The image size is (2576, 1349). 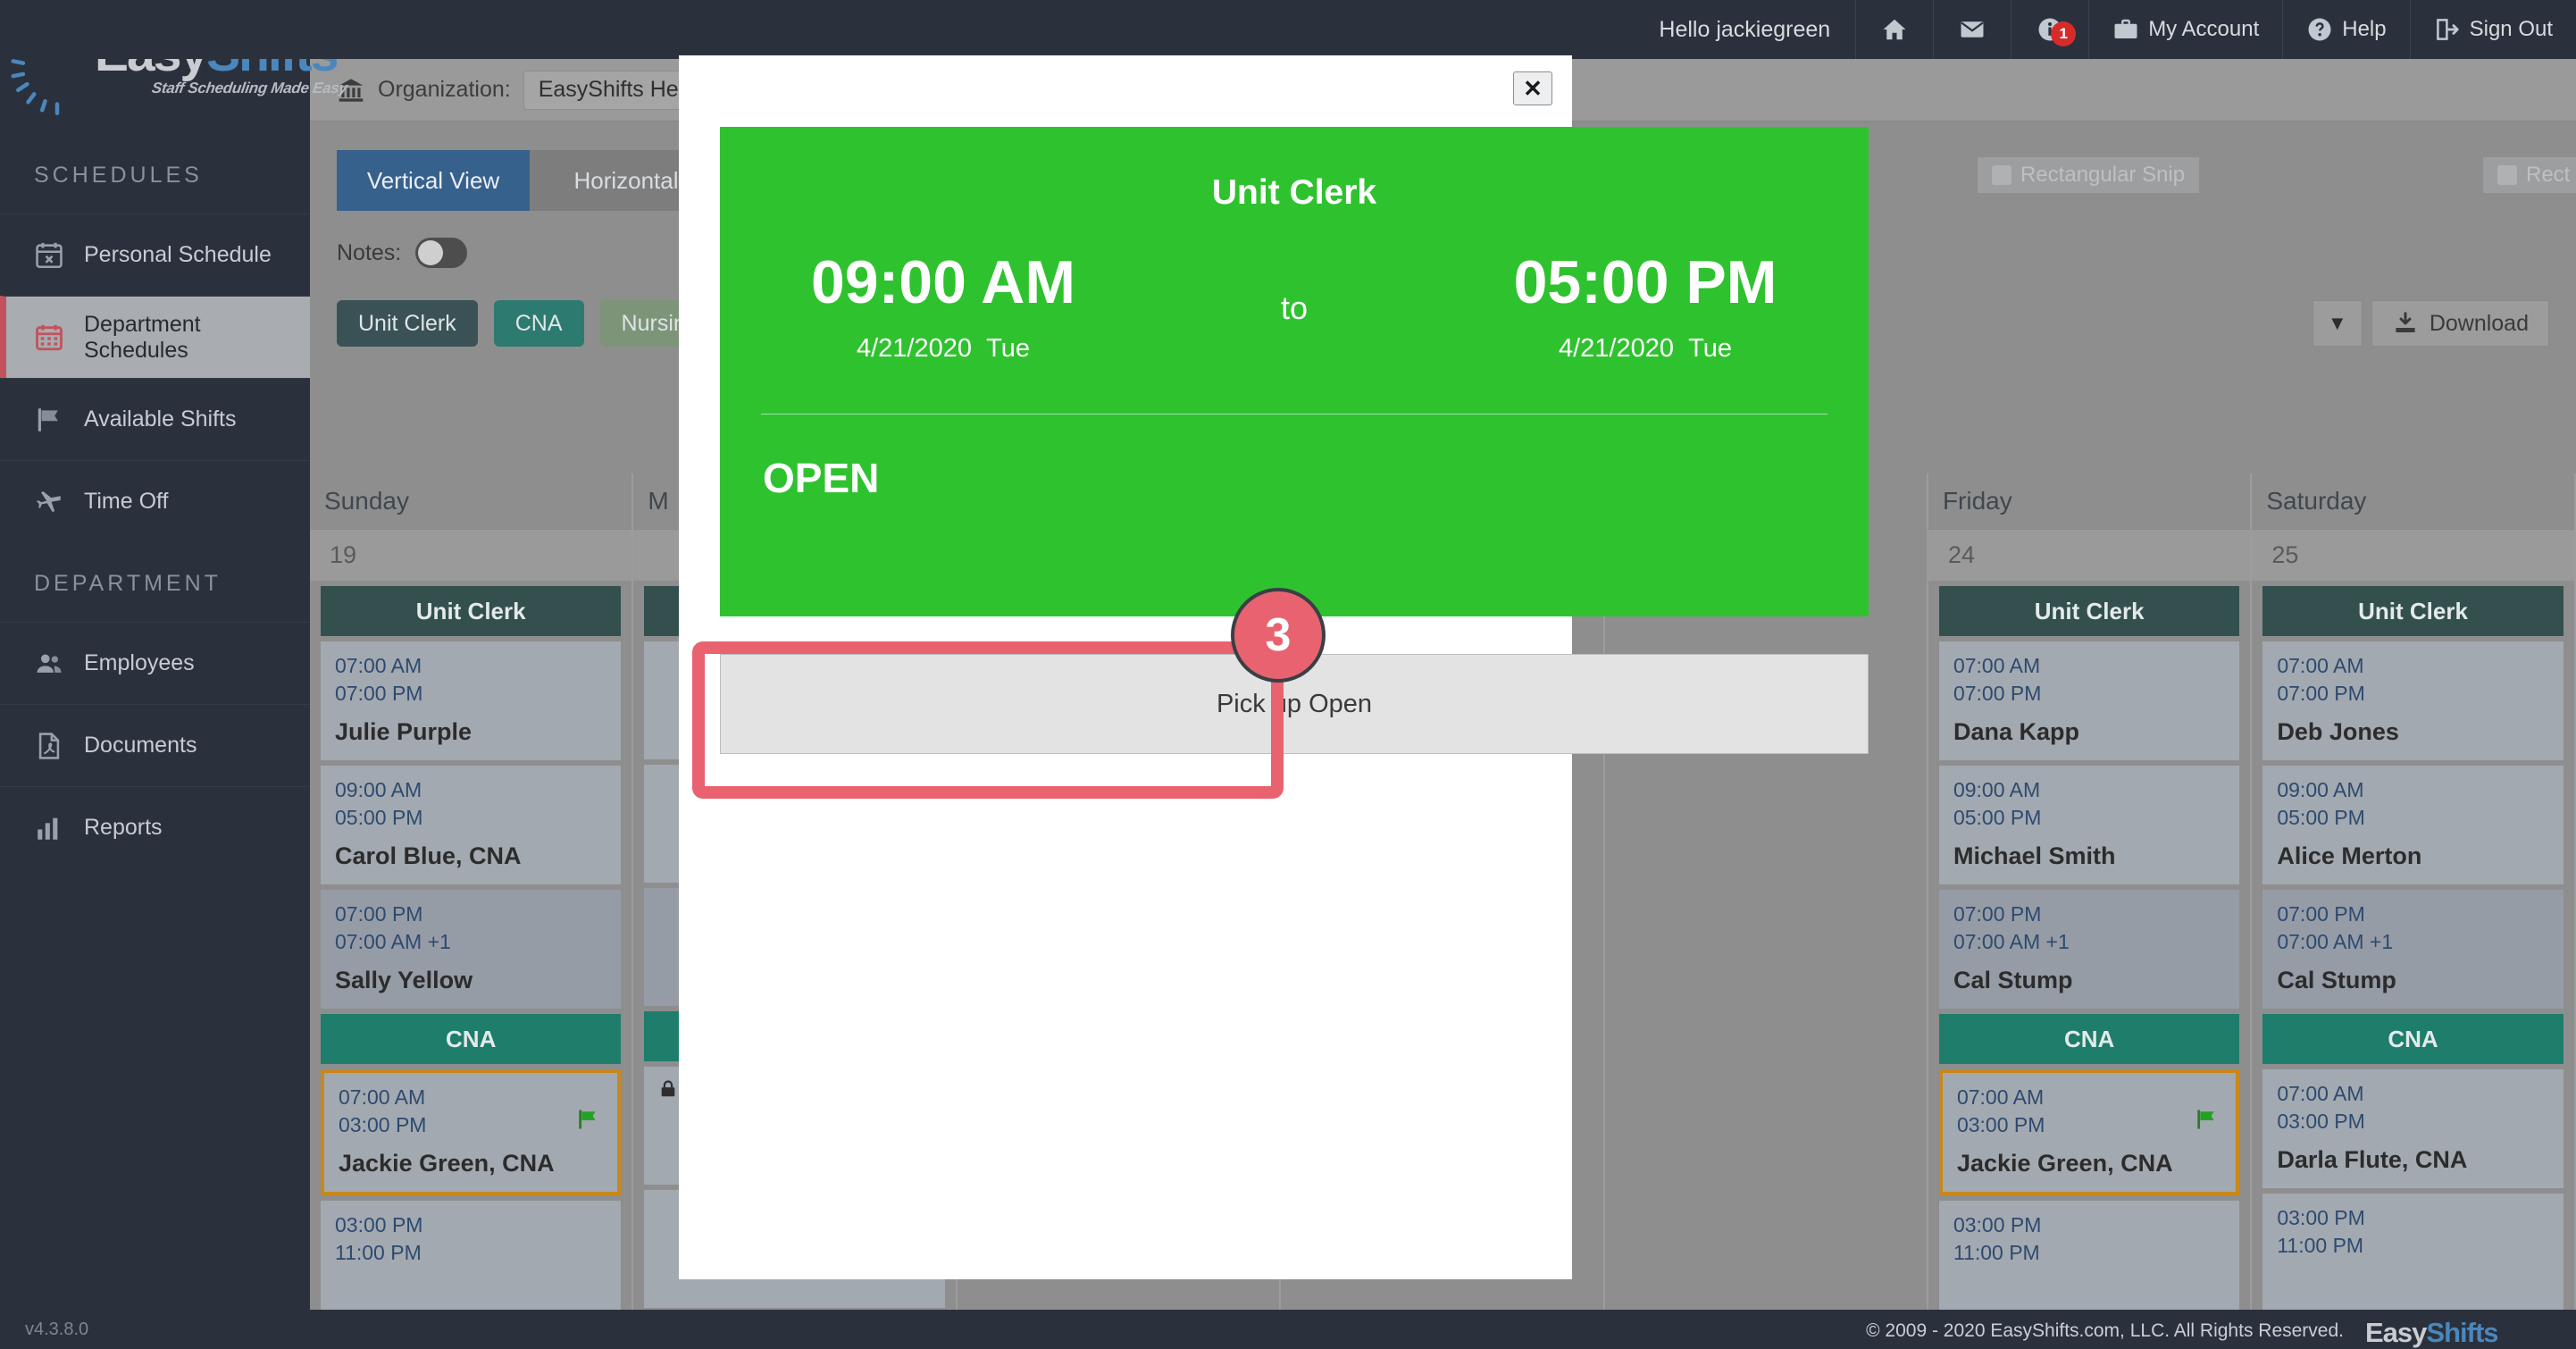 I want to click on shift-end-block: 05:00 PM 4/21/2020 Tue, so click(x=1646, y=308).